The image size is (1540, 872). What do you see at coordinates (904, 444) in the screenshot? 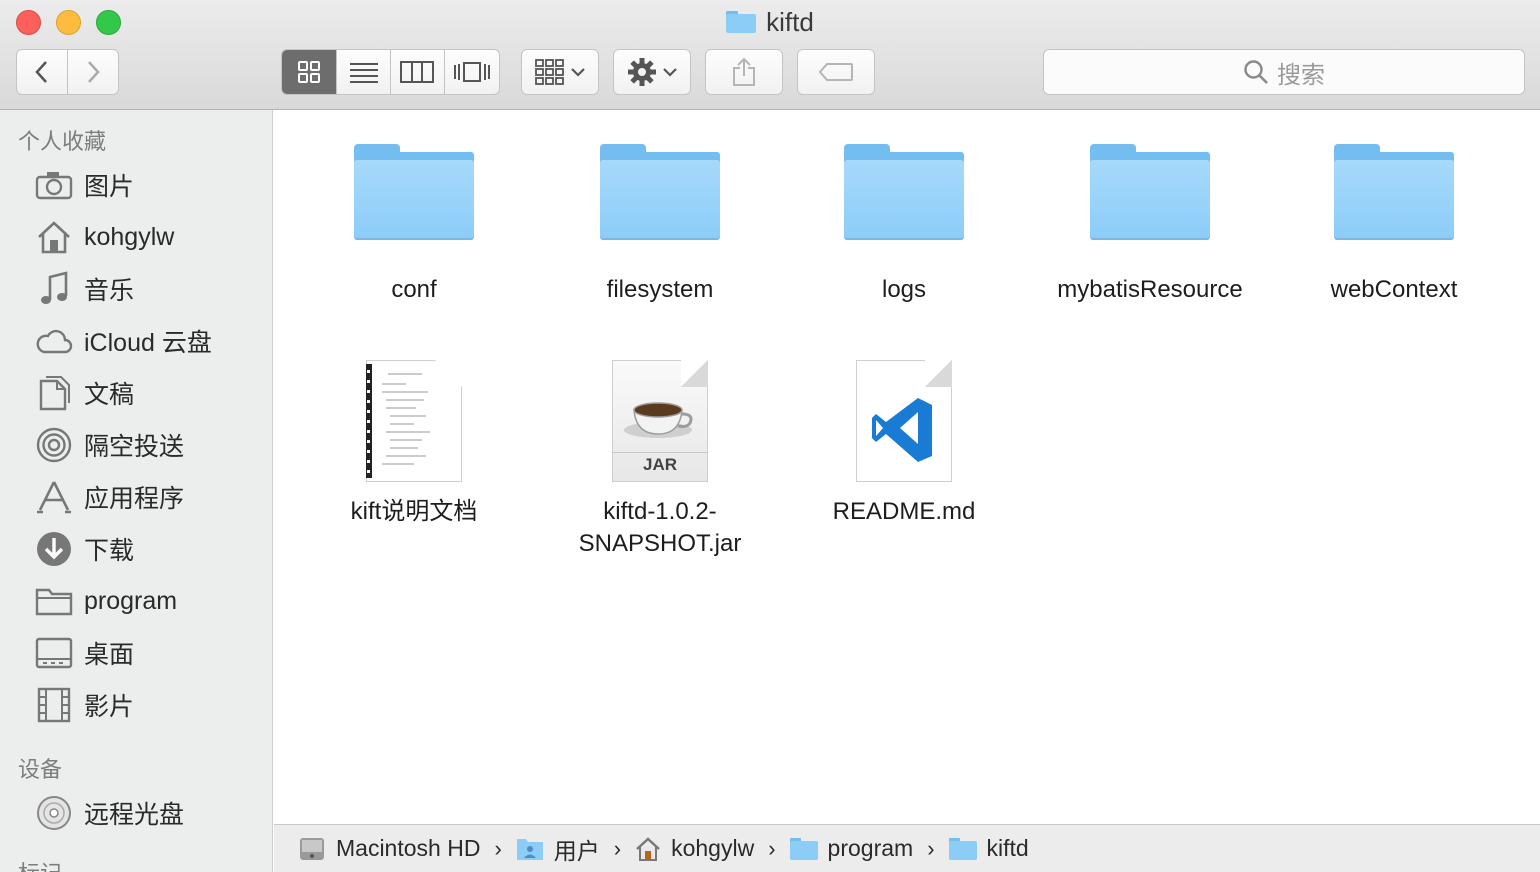
I see `file-item-readme: README.md` at bounding box center [904, 444].